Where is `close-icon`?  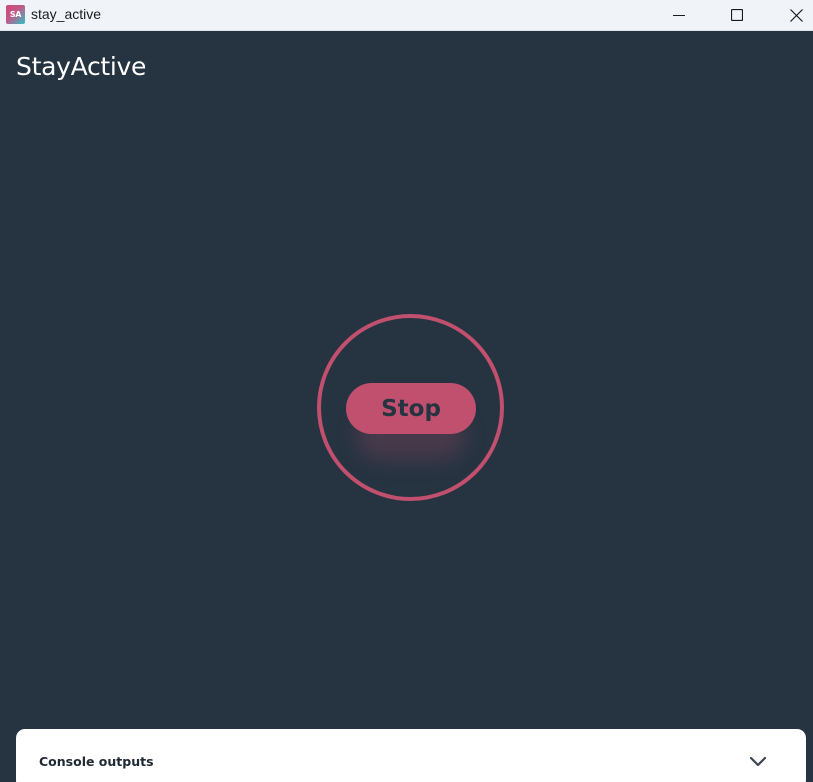 close-icon is located at coordinates (796, 15).